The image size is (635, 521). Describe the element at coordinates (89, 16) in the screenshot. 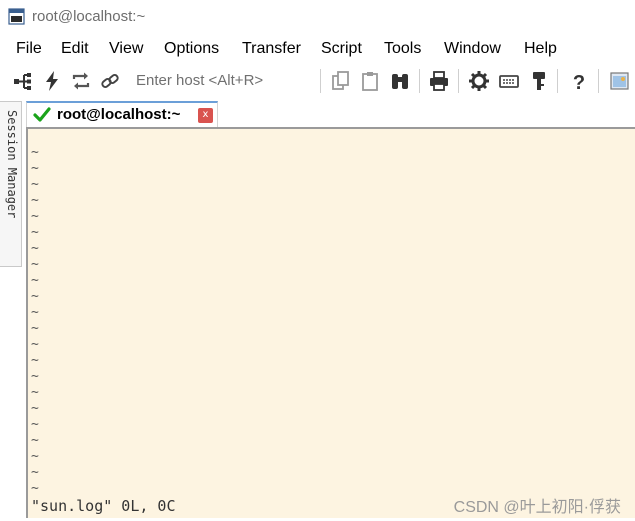

I see `window-title: root@localhost:~` at that location.